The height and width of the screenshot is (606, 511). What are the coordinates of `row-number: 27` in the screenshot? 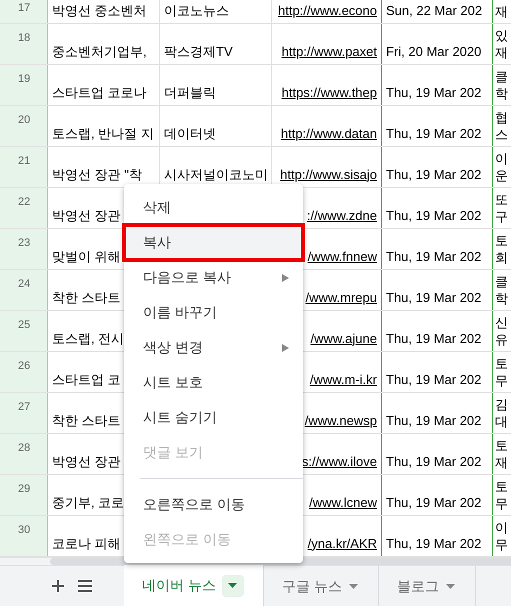 It's located at (24, 413).